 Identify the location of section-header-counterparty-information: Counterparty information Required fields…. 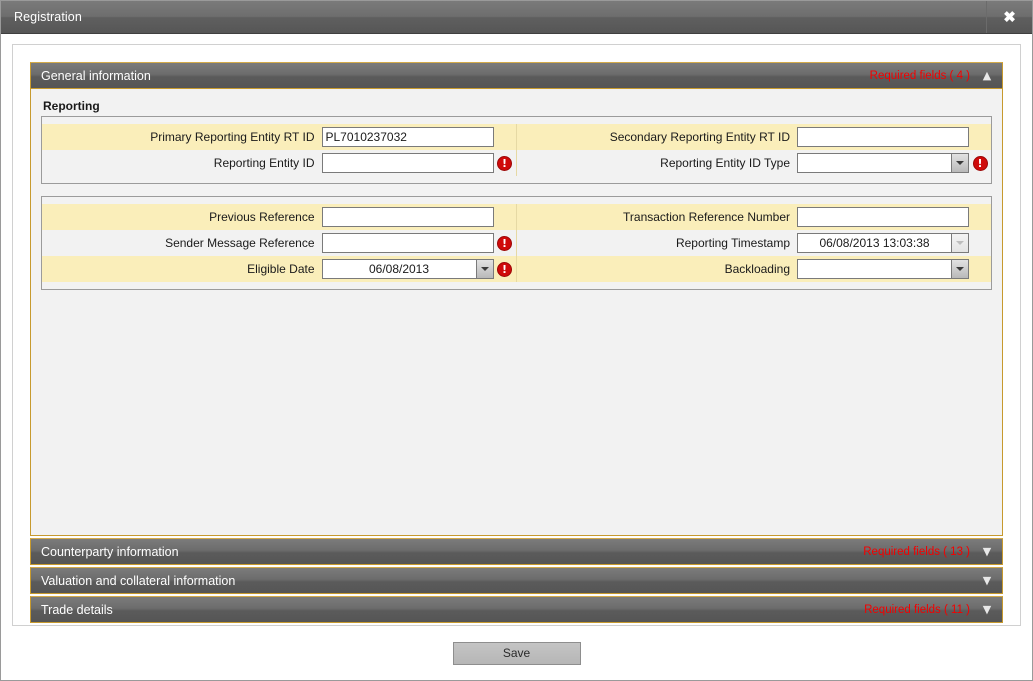
(516, 551).